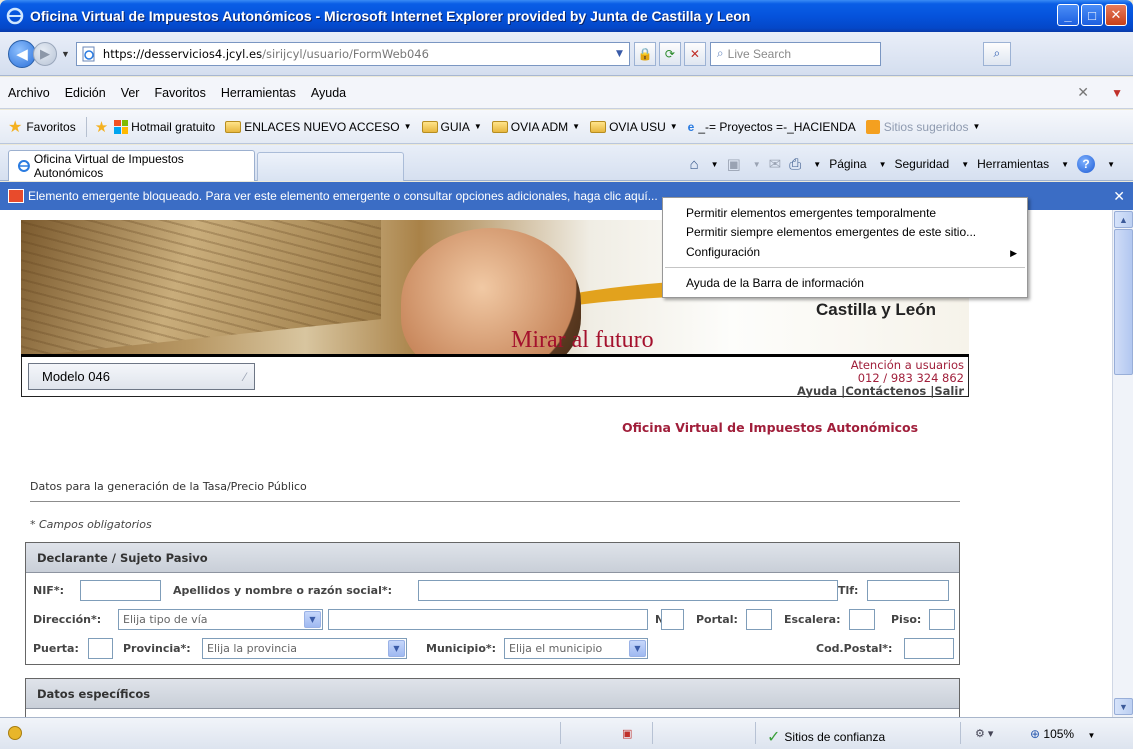 Image resolution: width=1133 pixels, height=749 pixels. I want to click on apellidos-field, so click(628, 590).